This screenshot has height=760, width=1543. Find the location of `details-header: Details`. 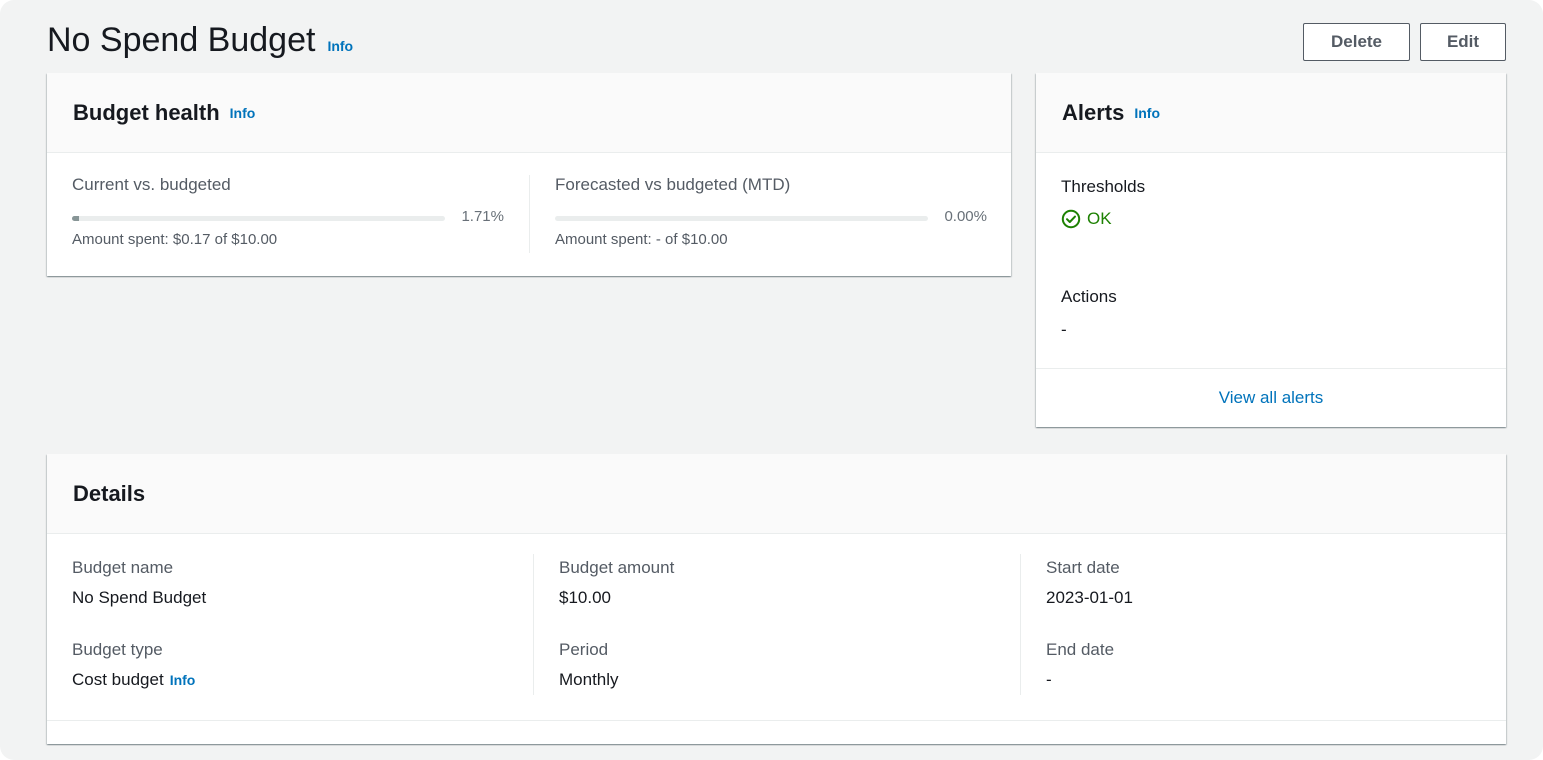

details-header: Details is located at coordinates (776, 494).